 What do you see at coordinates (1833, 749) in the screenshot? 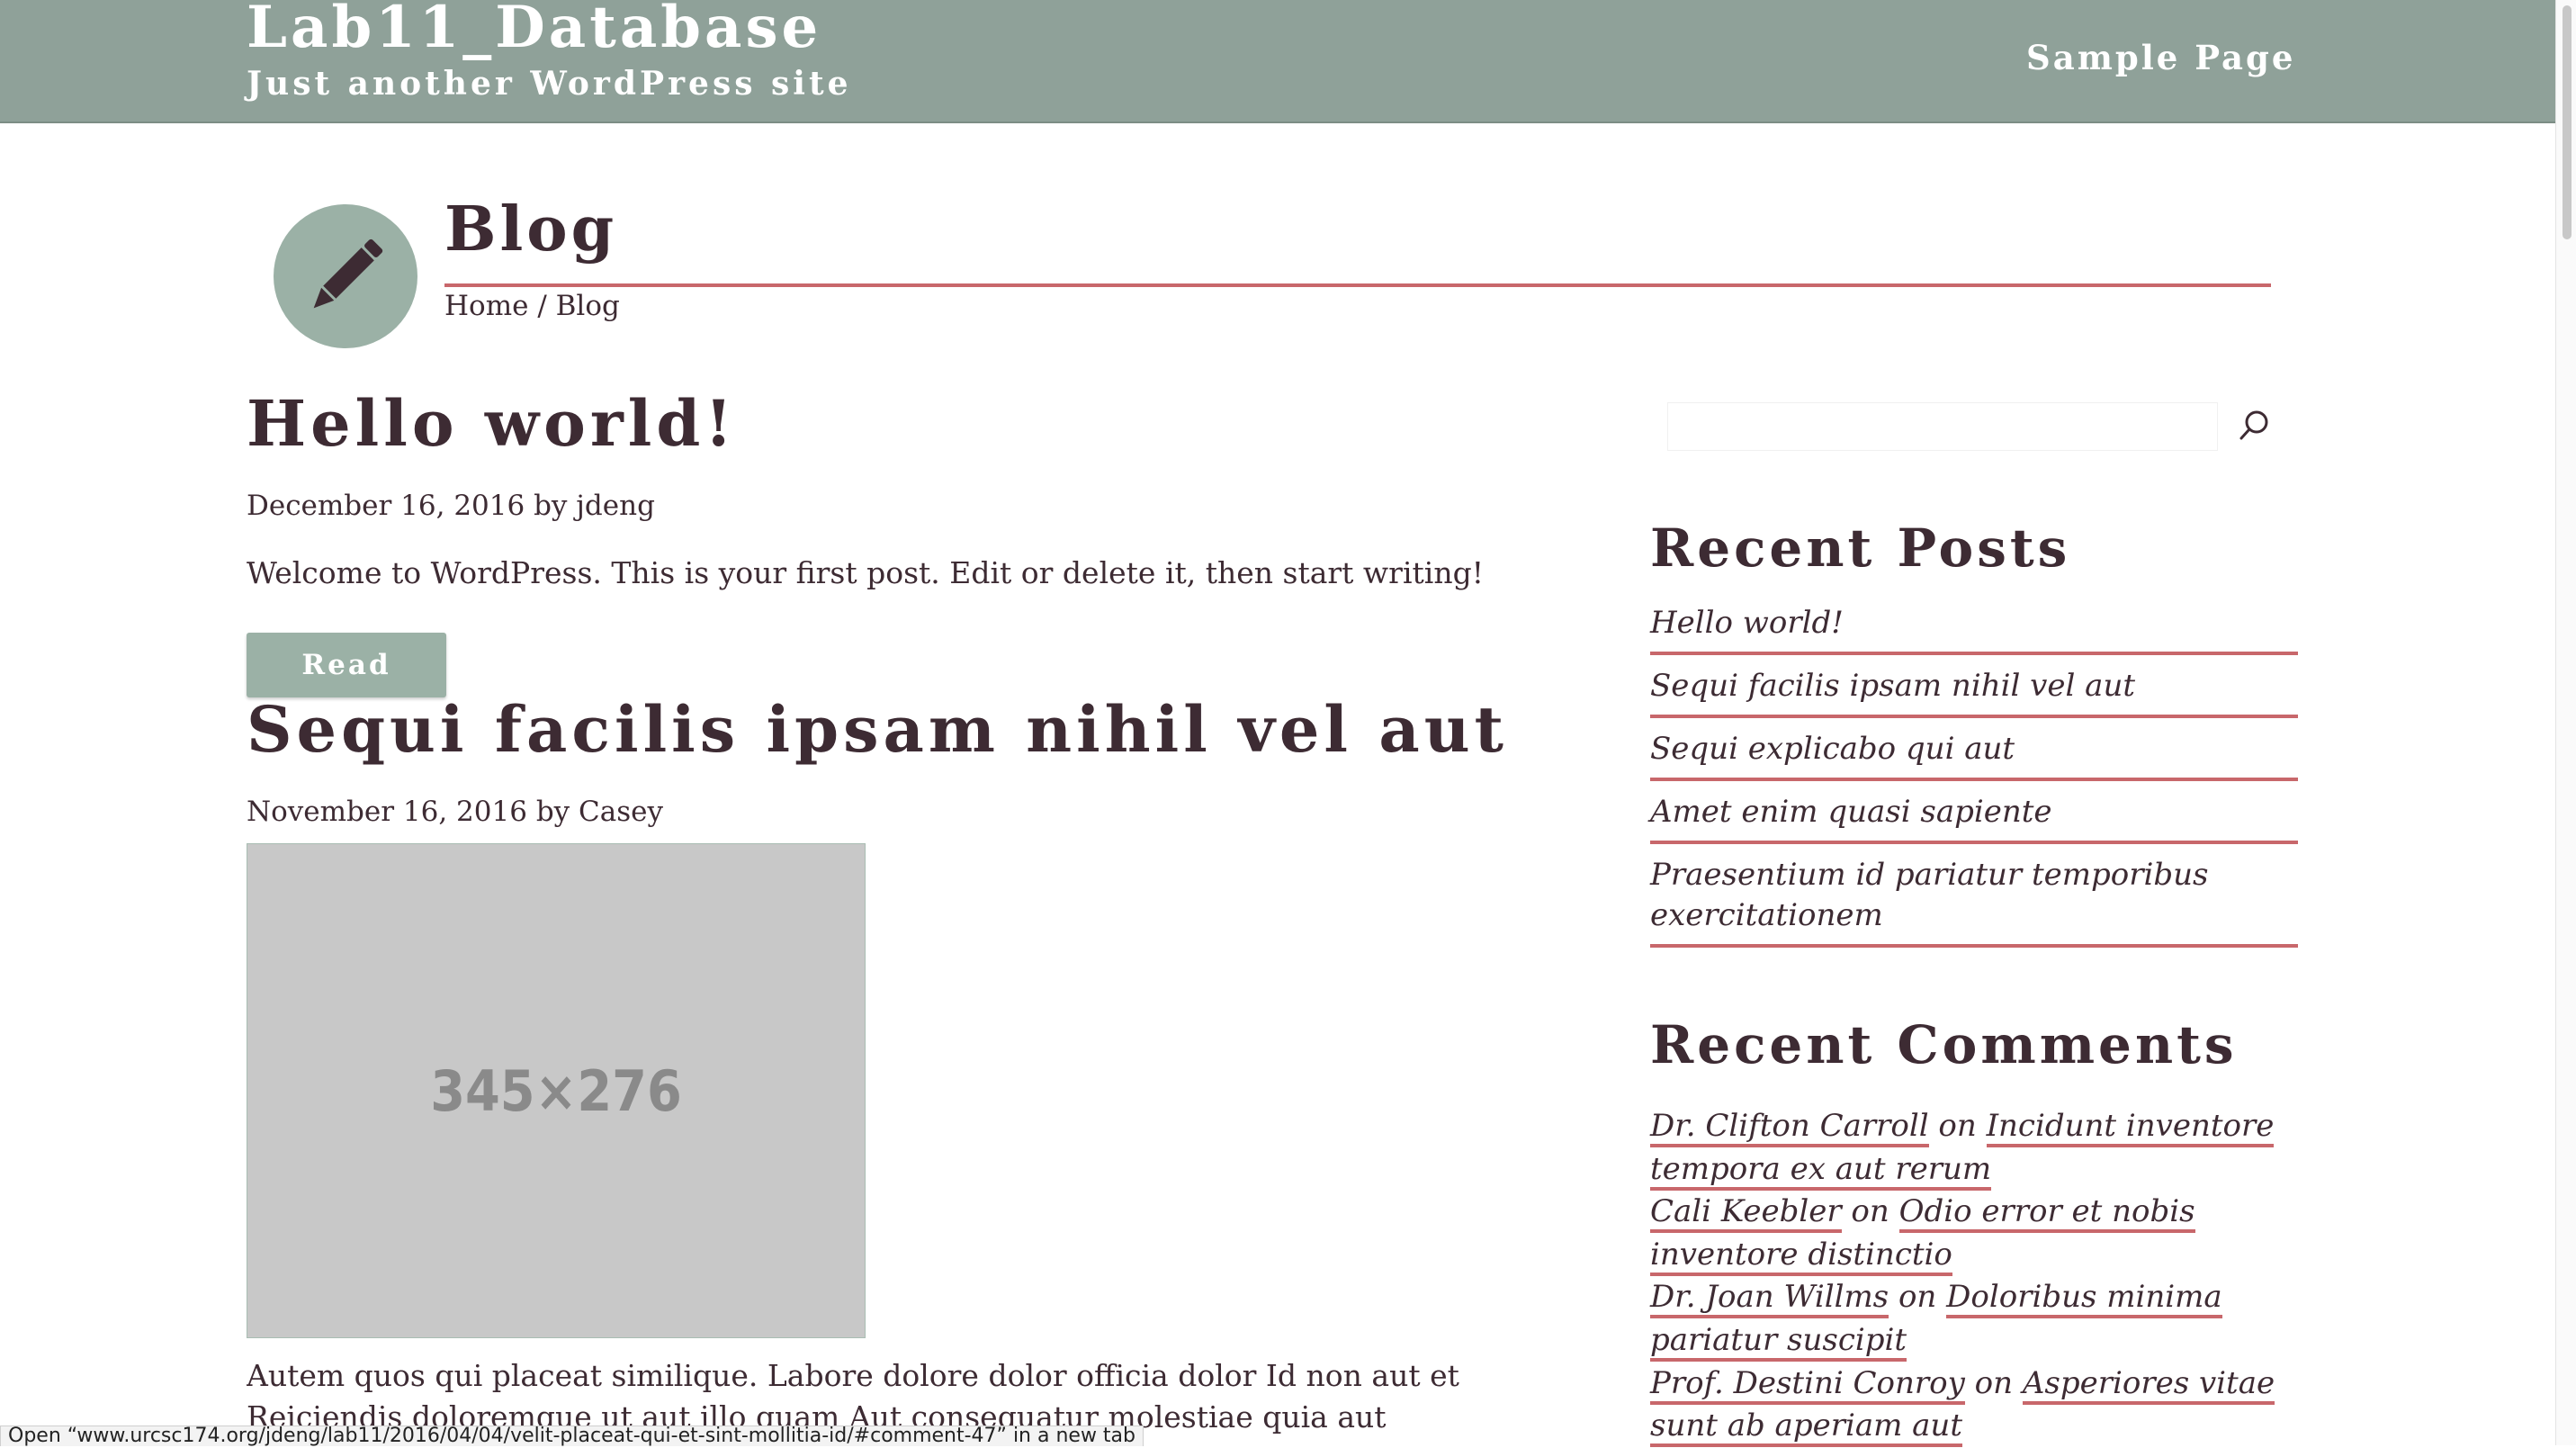
I see `recent-post-link: Sequi explicabo qui aut` at bounding box center [1833, 749].